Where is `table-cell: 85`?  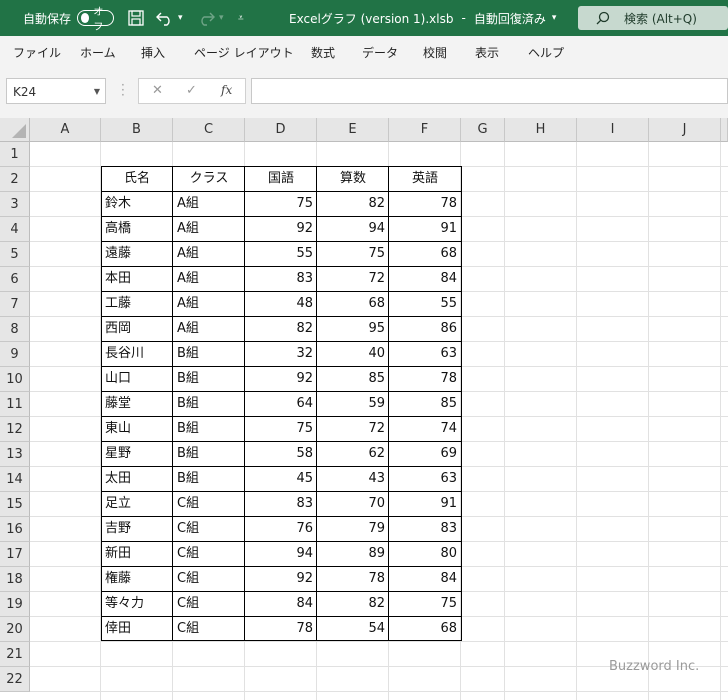 table-cell: 85 is located at coordinates (425, 404).